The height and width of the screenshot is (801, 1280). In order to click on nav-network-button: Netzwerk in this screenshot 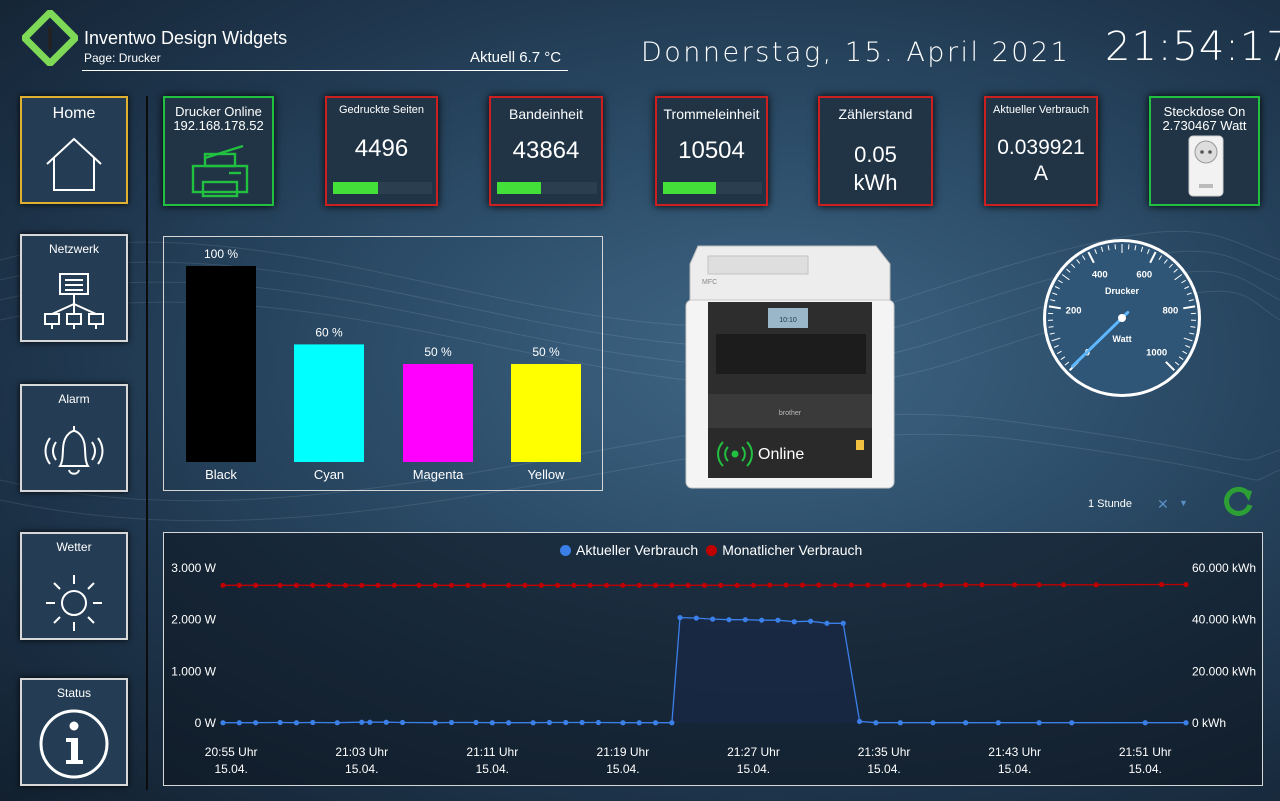, I will do `click(74, 288)`.